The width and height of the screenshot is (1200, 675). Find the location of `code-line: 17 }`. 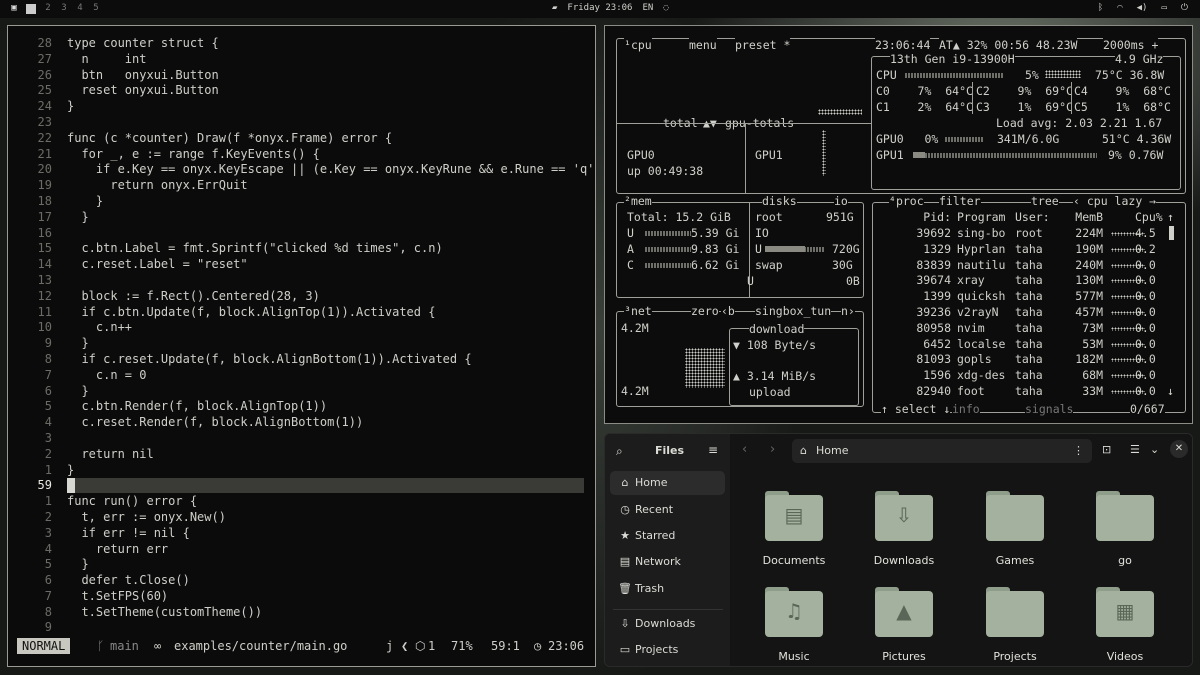

code-line: 17 } is located at coordinates (301, 218).